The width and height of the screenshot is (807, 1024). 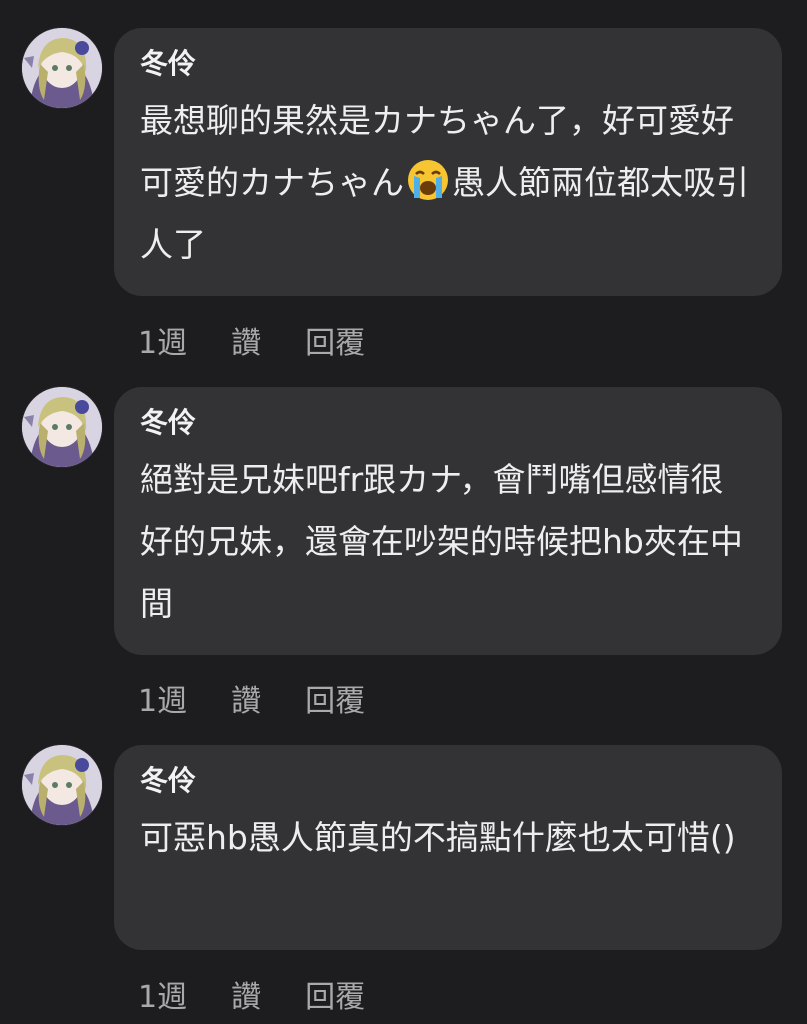 I want to click on comment-text: 最想聊的果然是カナちゃん了，好可愛好可愛的カナちゃん 愚人節兩位都太吸引人了, so click(x=447, y=183).